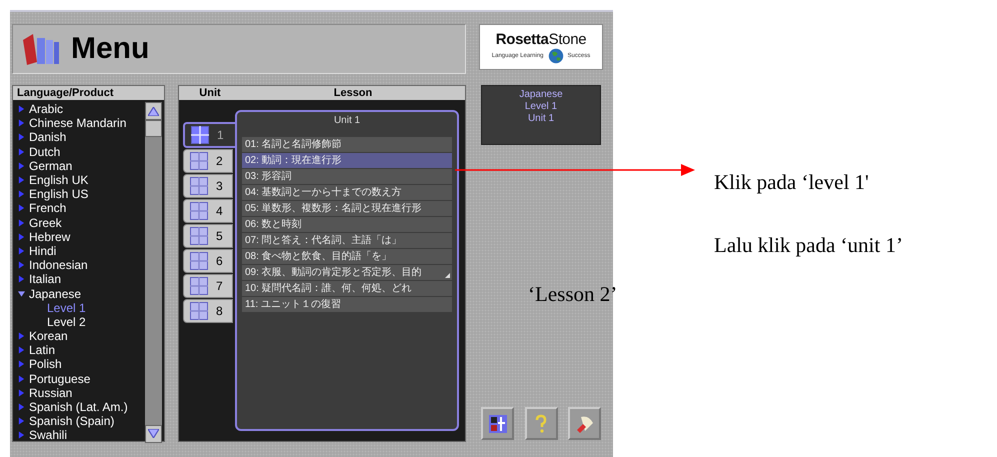 This screenshot has height=457, width=997. I want to click on unit-tab: 2, so click(208, 161).